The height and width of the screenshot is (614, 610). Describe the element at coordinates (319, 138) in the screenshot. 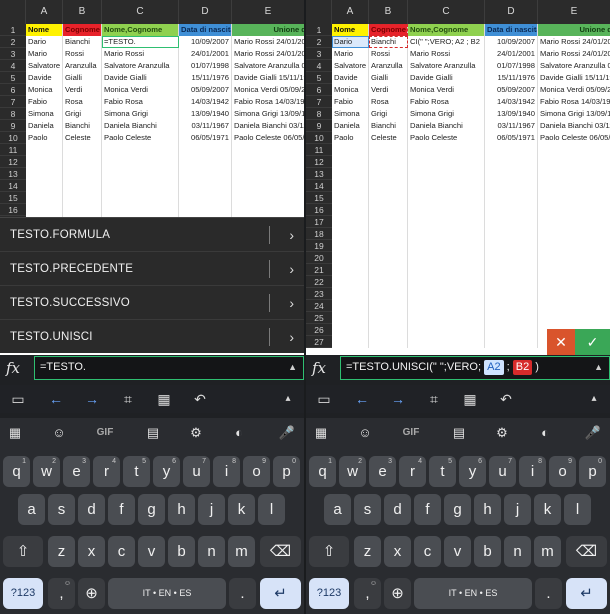

I see `row-header: 10` at that location.